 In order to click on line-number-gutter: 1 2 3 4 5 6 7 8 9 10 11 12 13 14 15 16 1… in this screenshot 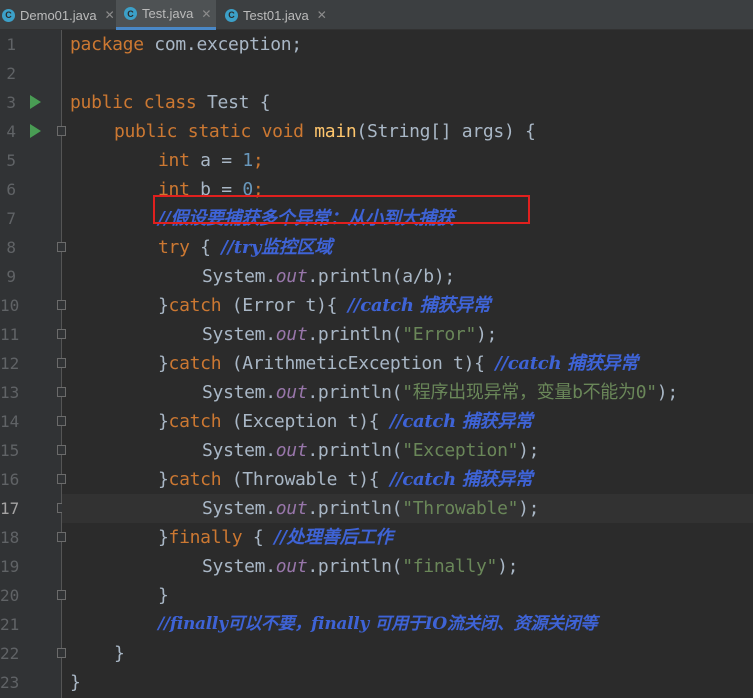, I will do `click(33, 364)`.